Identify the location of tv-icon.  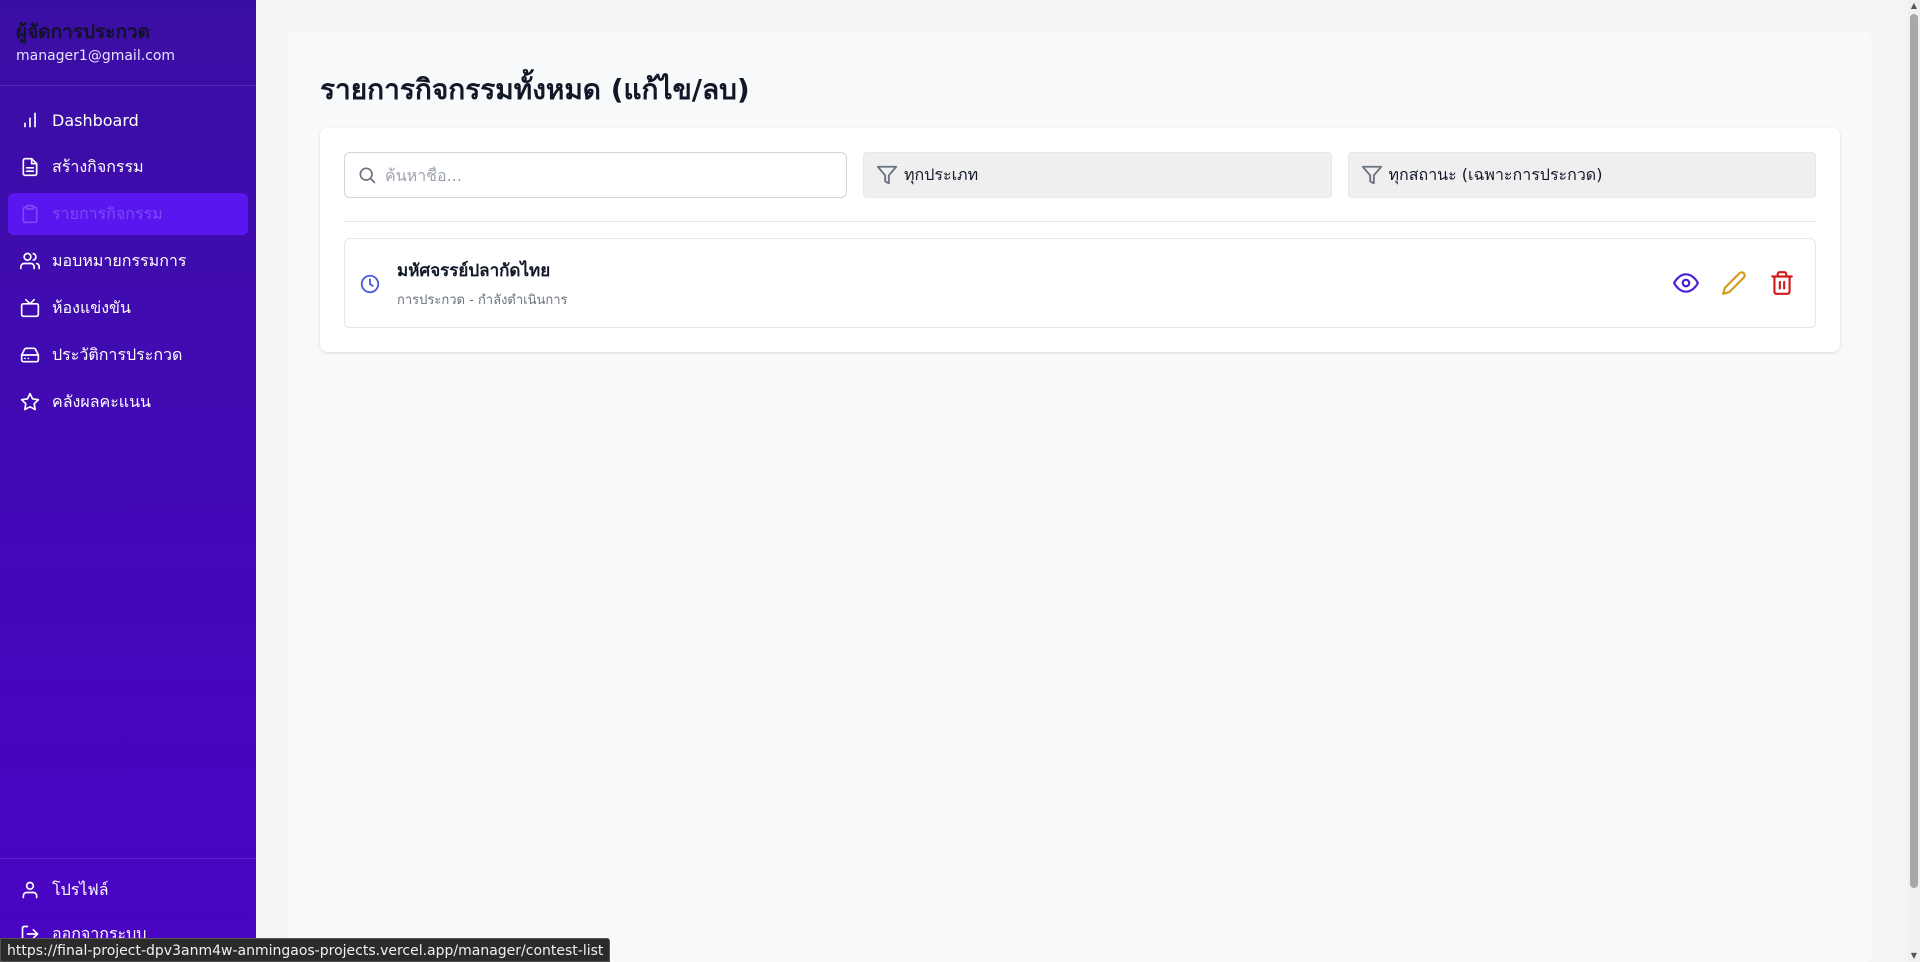
(30, 308).